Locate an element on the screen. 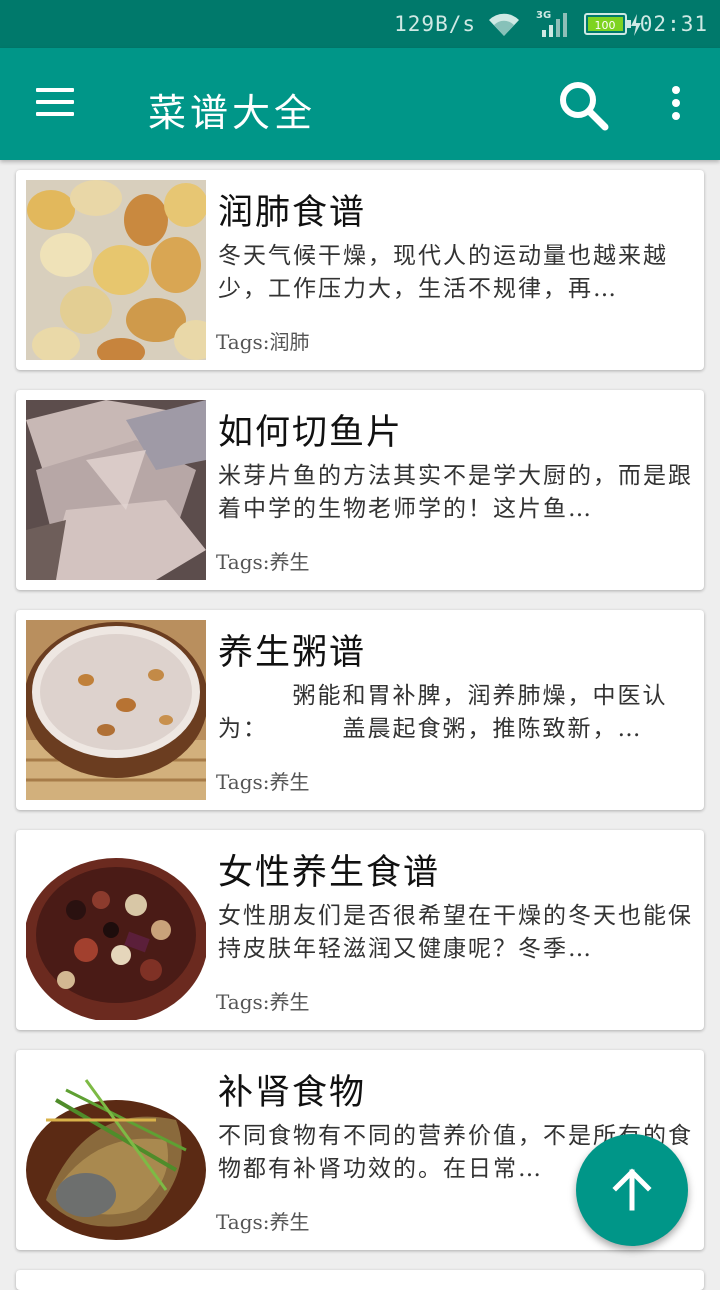  status-bar: 129B/s 3G 100 02:31 is located at coordinates (360, 24).